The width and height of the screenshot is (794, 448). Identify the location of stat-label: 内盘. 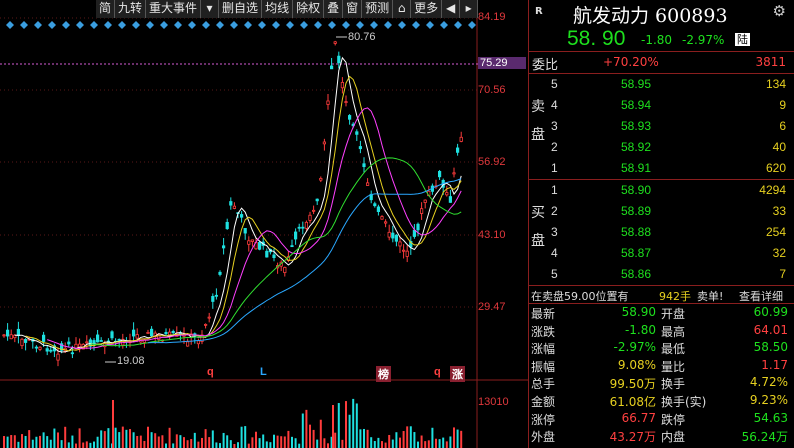
(673, 437).